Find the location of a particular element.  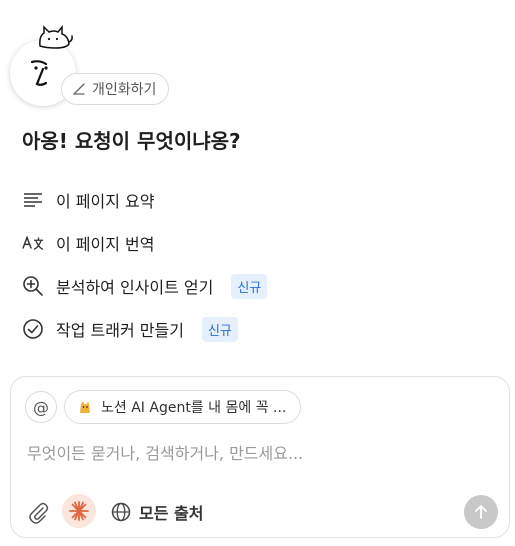

sources-label: 모든 출처 is located at coordinates (171, 513).